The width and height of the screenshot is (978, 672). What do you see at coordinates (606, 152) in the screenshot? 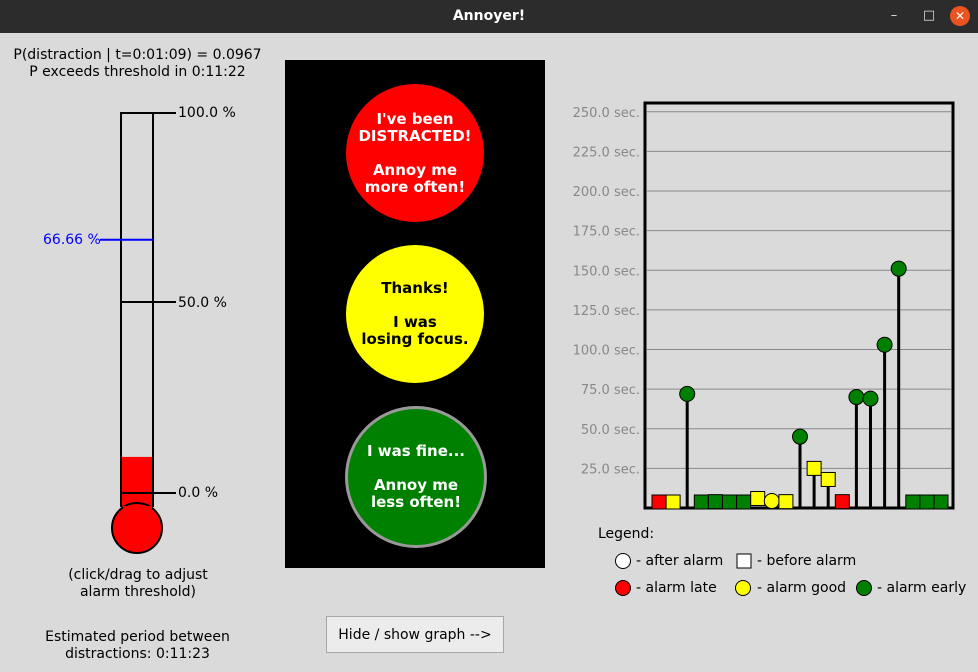
I see `y-tick-label: 225.0 sec.` at bounding box center [606, 152].